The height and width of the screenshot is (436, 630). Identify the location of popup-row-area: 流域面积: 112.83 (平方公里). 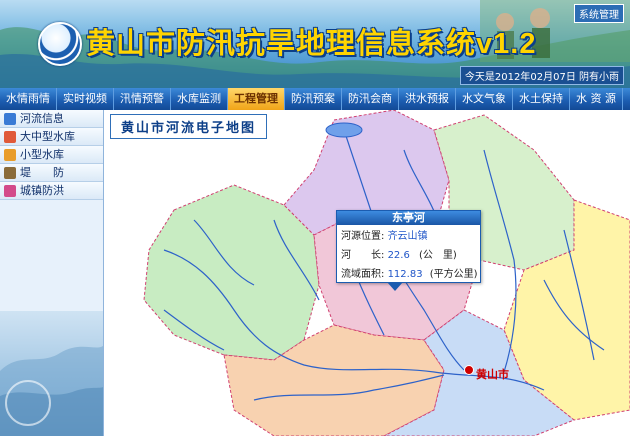
(408, 272).